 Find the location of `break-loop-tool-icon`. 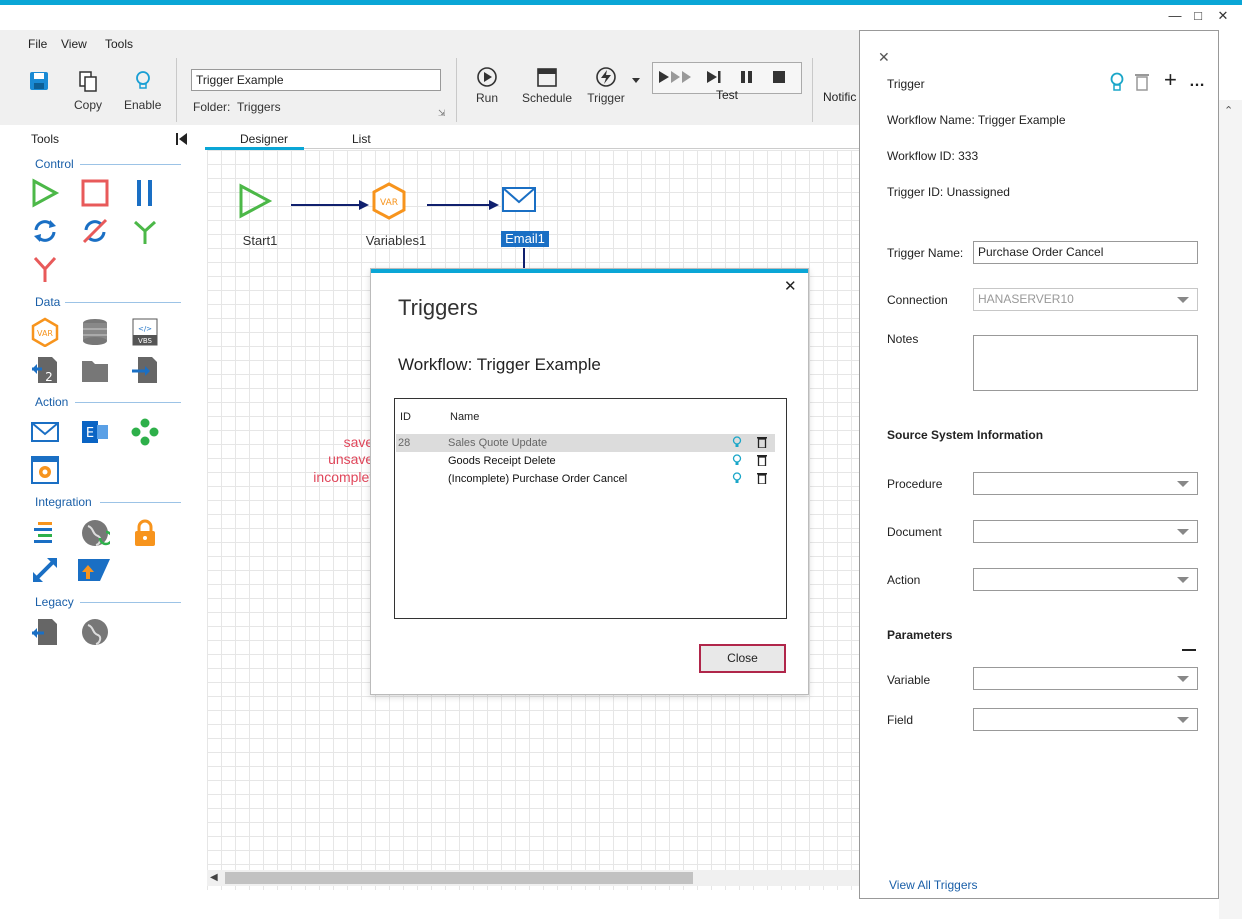

break-loop-tool-icon is located at coordinates (95, 231).